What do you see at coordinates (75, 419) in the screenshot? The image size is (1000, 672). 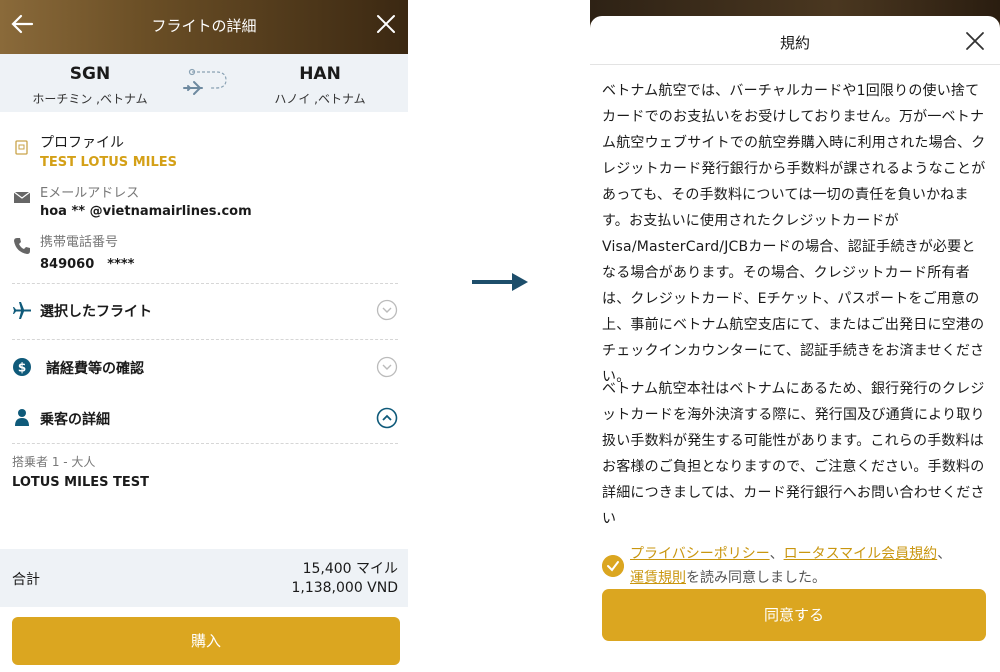 I see `section-passenger: 乗客の詳細` at bounding box center [75, 419].